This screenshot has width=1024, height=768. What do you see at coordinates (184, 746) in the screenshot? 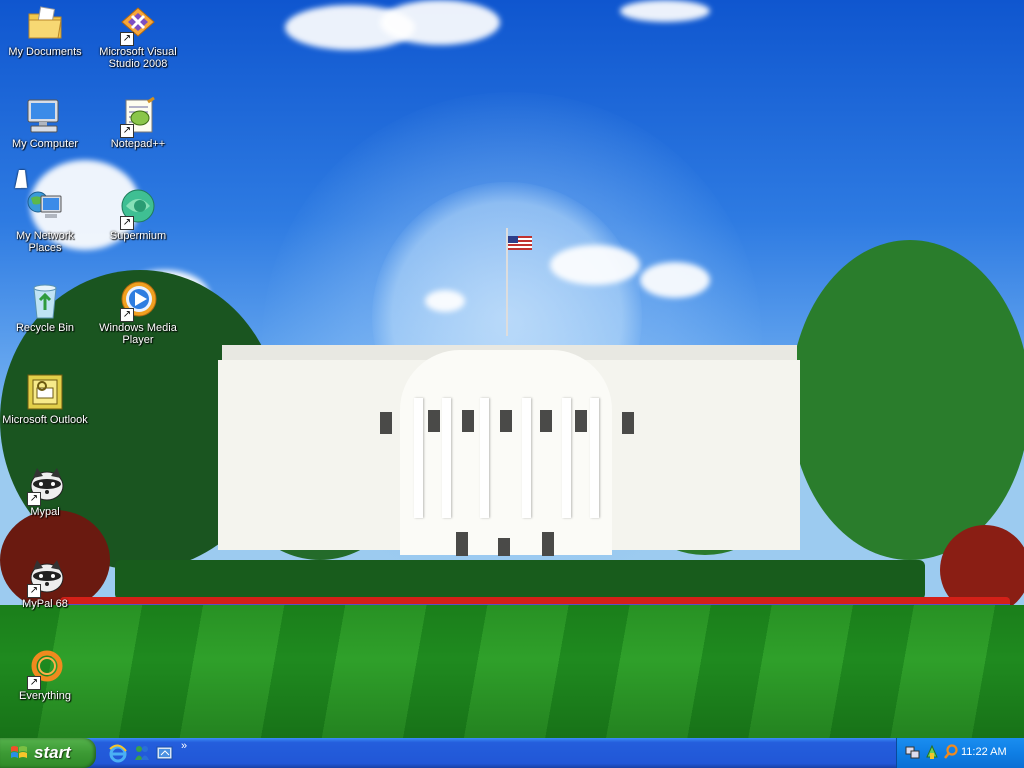
I see `quick-launch-chevron: »` at bounding box center [184, 746].